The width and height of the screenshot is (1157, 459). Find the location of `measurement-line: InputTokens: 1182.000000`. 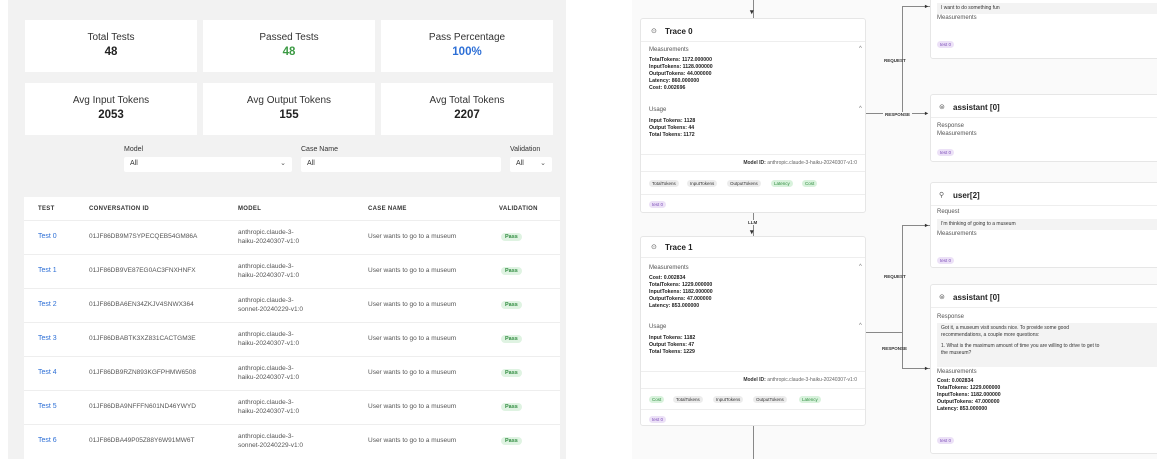

measurement-line: InputTokens: 1182.000000 is located at coordinates (969, 395).